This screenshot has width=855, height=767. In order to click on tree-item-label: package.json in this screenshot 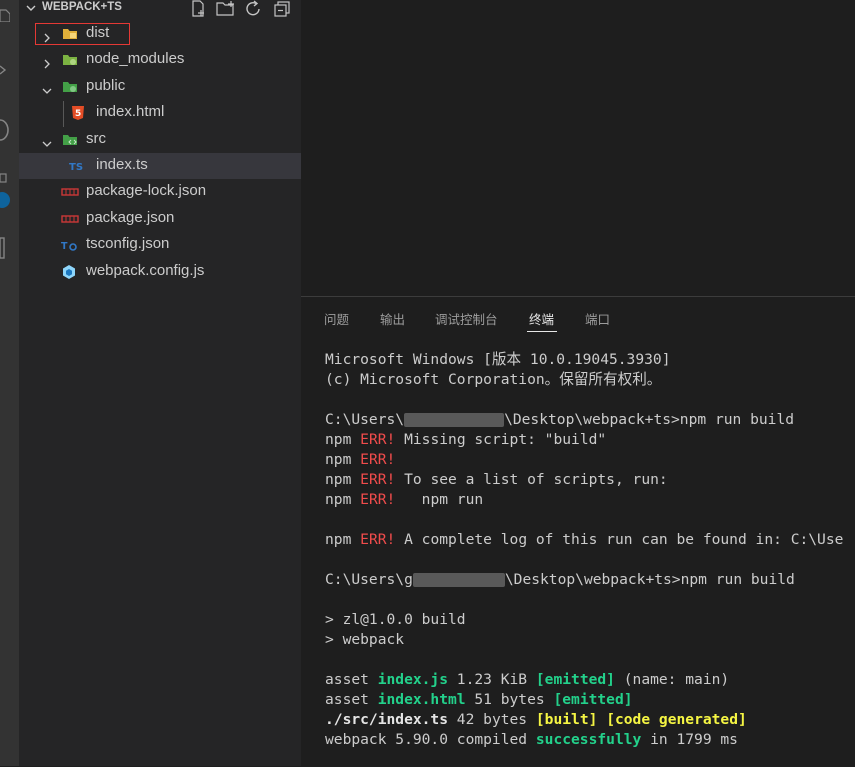, I will do `click(130, 217)`.